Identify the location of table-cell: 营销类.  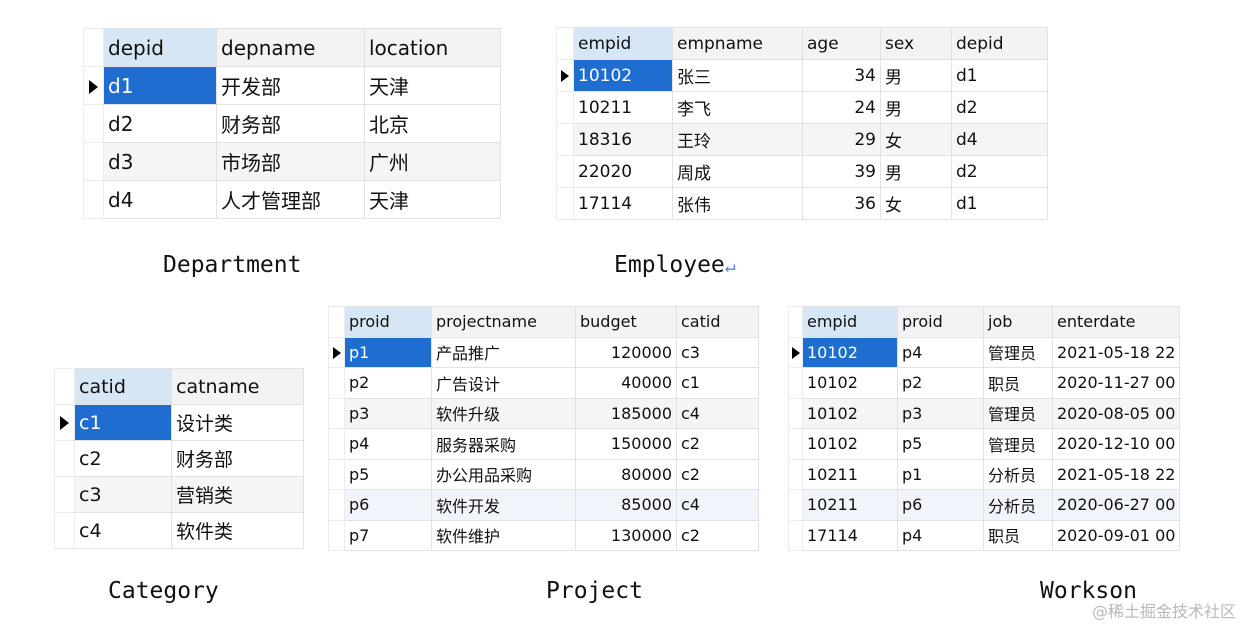
(237, 494).